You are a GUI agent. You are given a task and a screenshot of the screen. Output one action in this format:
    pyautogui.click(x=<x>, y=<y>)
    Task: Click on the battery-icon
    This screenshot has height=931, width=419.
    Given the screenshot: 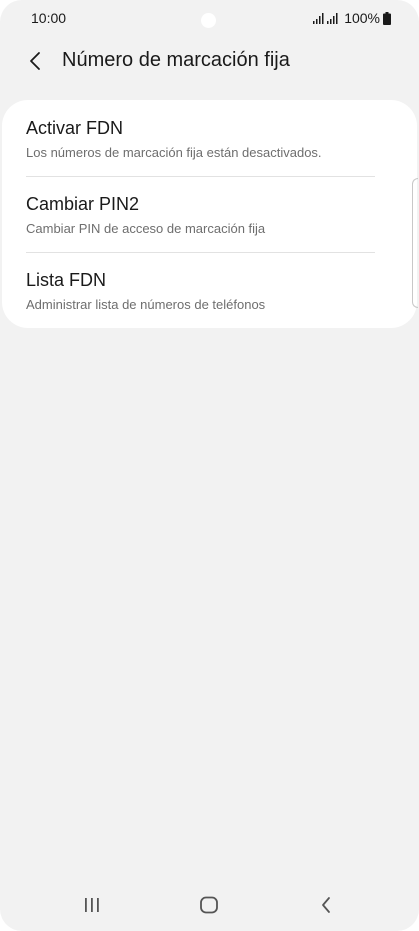 What is the action you would take?
    pyautogui.click(x=387, y=18)
    